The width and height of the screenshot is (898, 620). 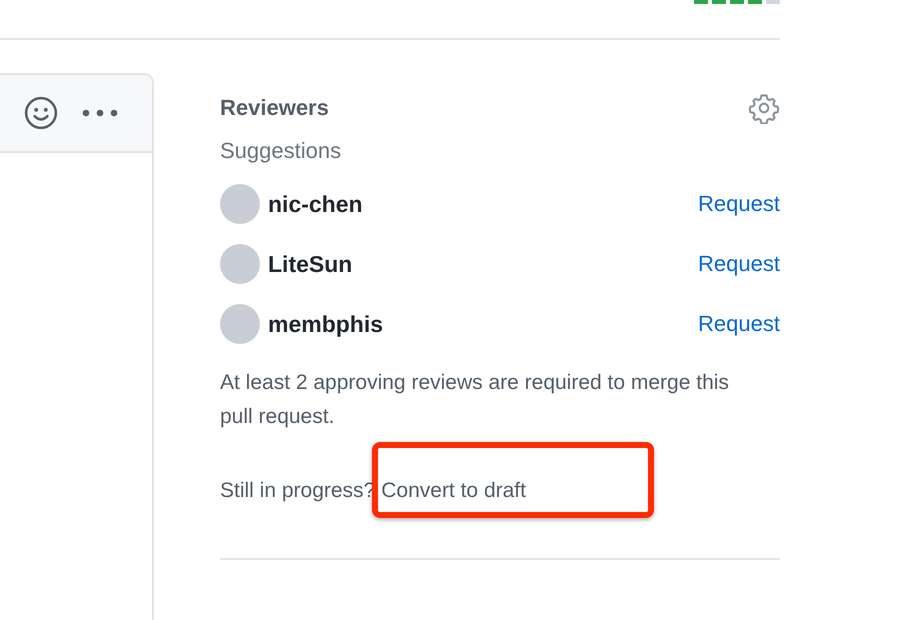 What do you see at coordinates (41, 113) in the screenshot?
I see `smiley-icon` at bounding box center [41, 113].